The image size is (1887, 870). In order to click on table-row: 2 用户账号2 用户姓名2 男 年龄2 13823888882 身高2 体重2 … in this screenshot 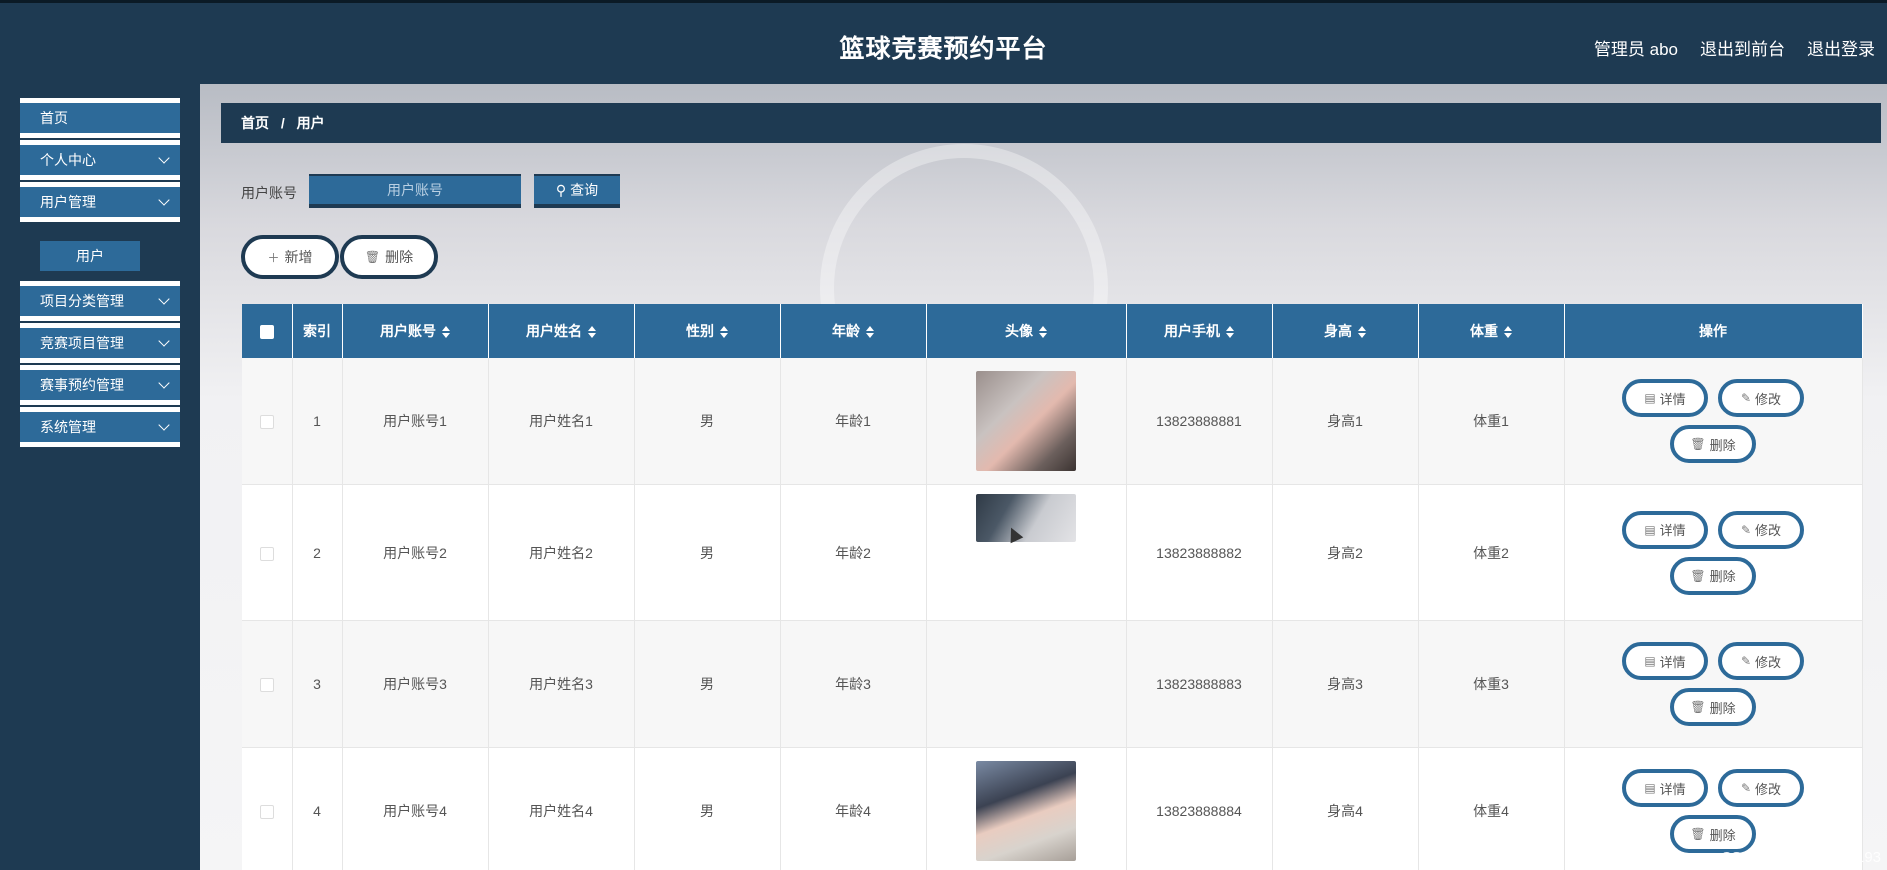, I will do `click(1052, 552)`.